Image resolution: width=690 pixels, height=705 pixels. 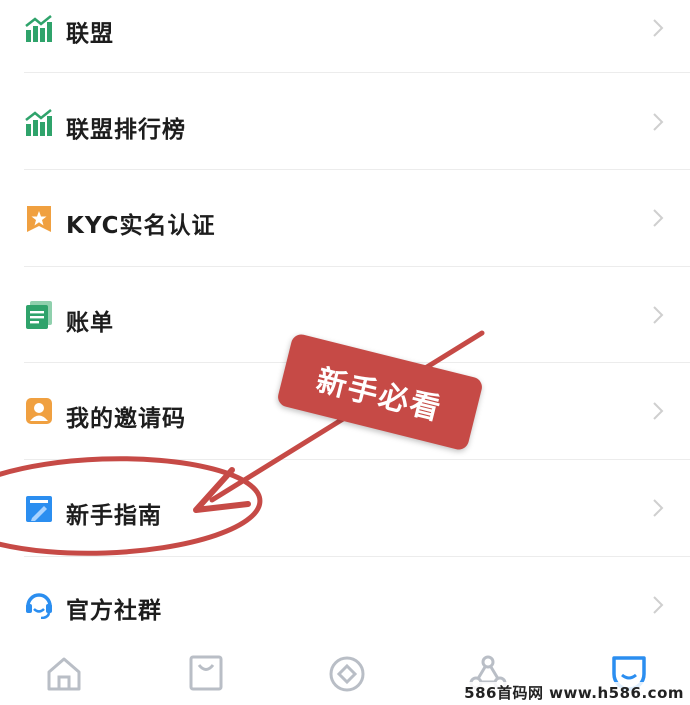 What do you see at coordinates (39, 411) in the screenshot?
I see `invite-code-icon` at bounding box center [39, 411].